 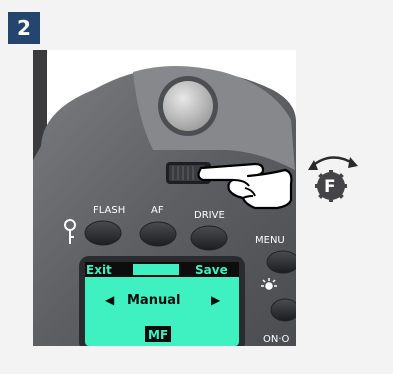 I want to click on lcd-mode-value: Manual, so click(x=153, y=300).